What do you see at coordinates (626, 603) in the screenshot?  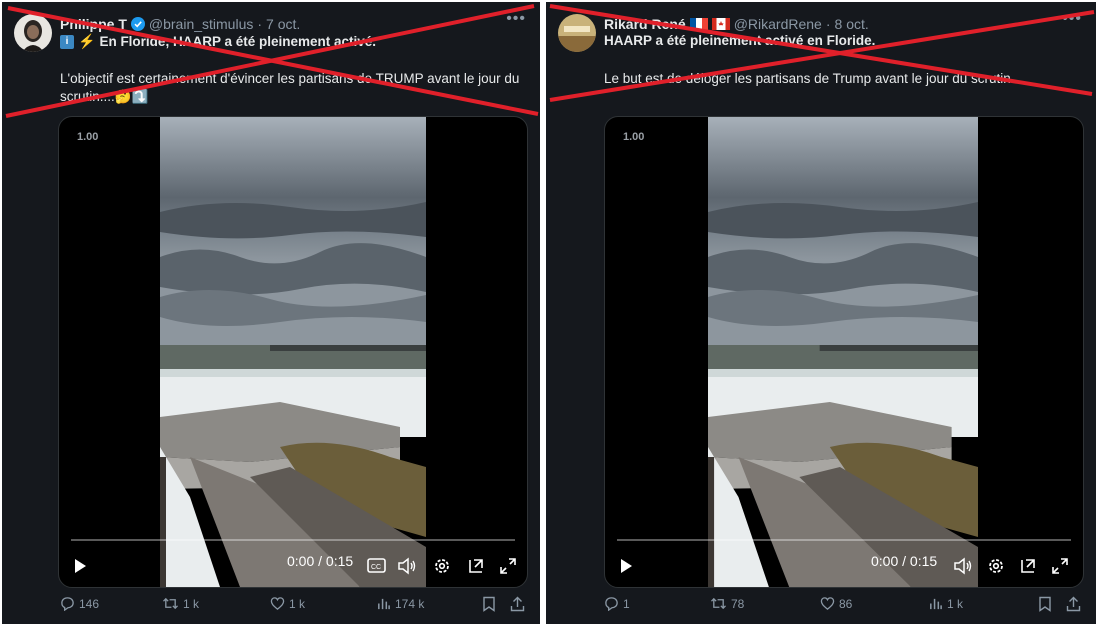 I see `reply-count: 1` at bounding box center [626, 603].